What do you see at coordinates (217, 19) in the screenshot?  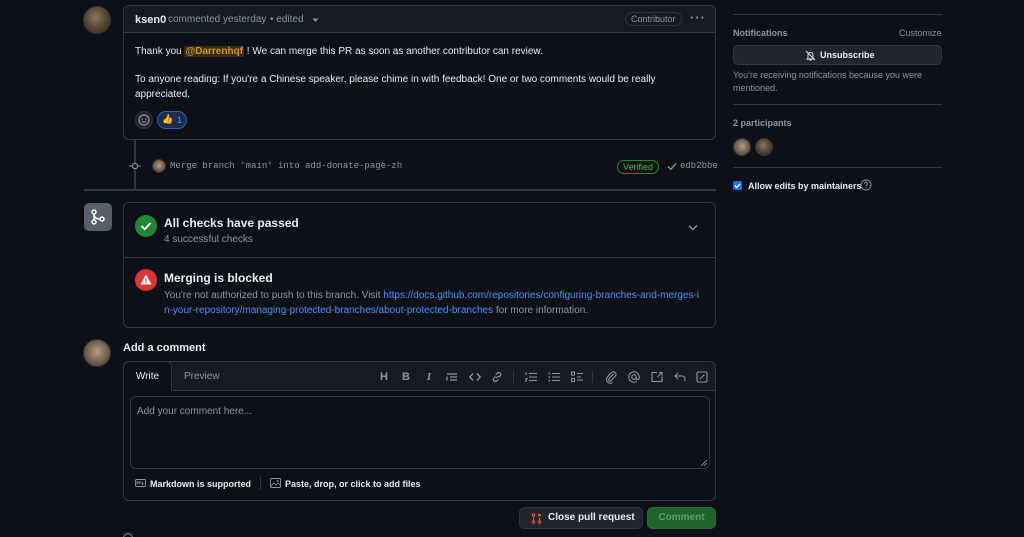 I see `comment-meta: commented yesterday` at bounding box center [217, 19].